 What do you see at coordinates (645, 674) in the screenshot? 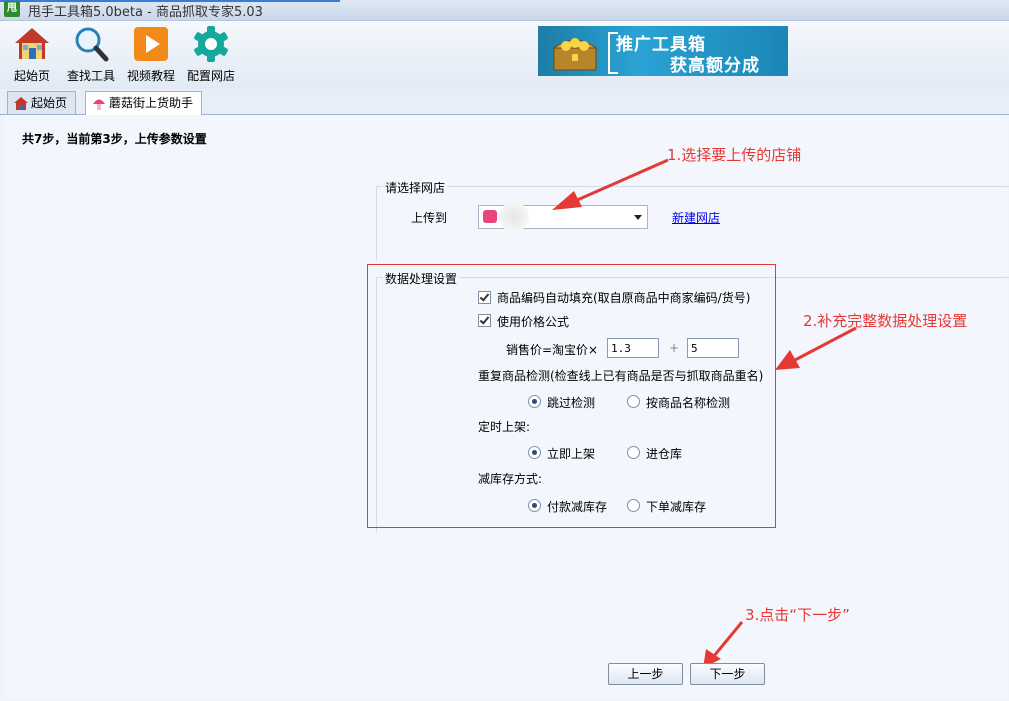
I see `prev-step-button: 上一步` at bounding box center [645, 674].